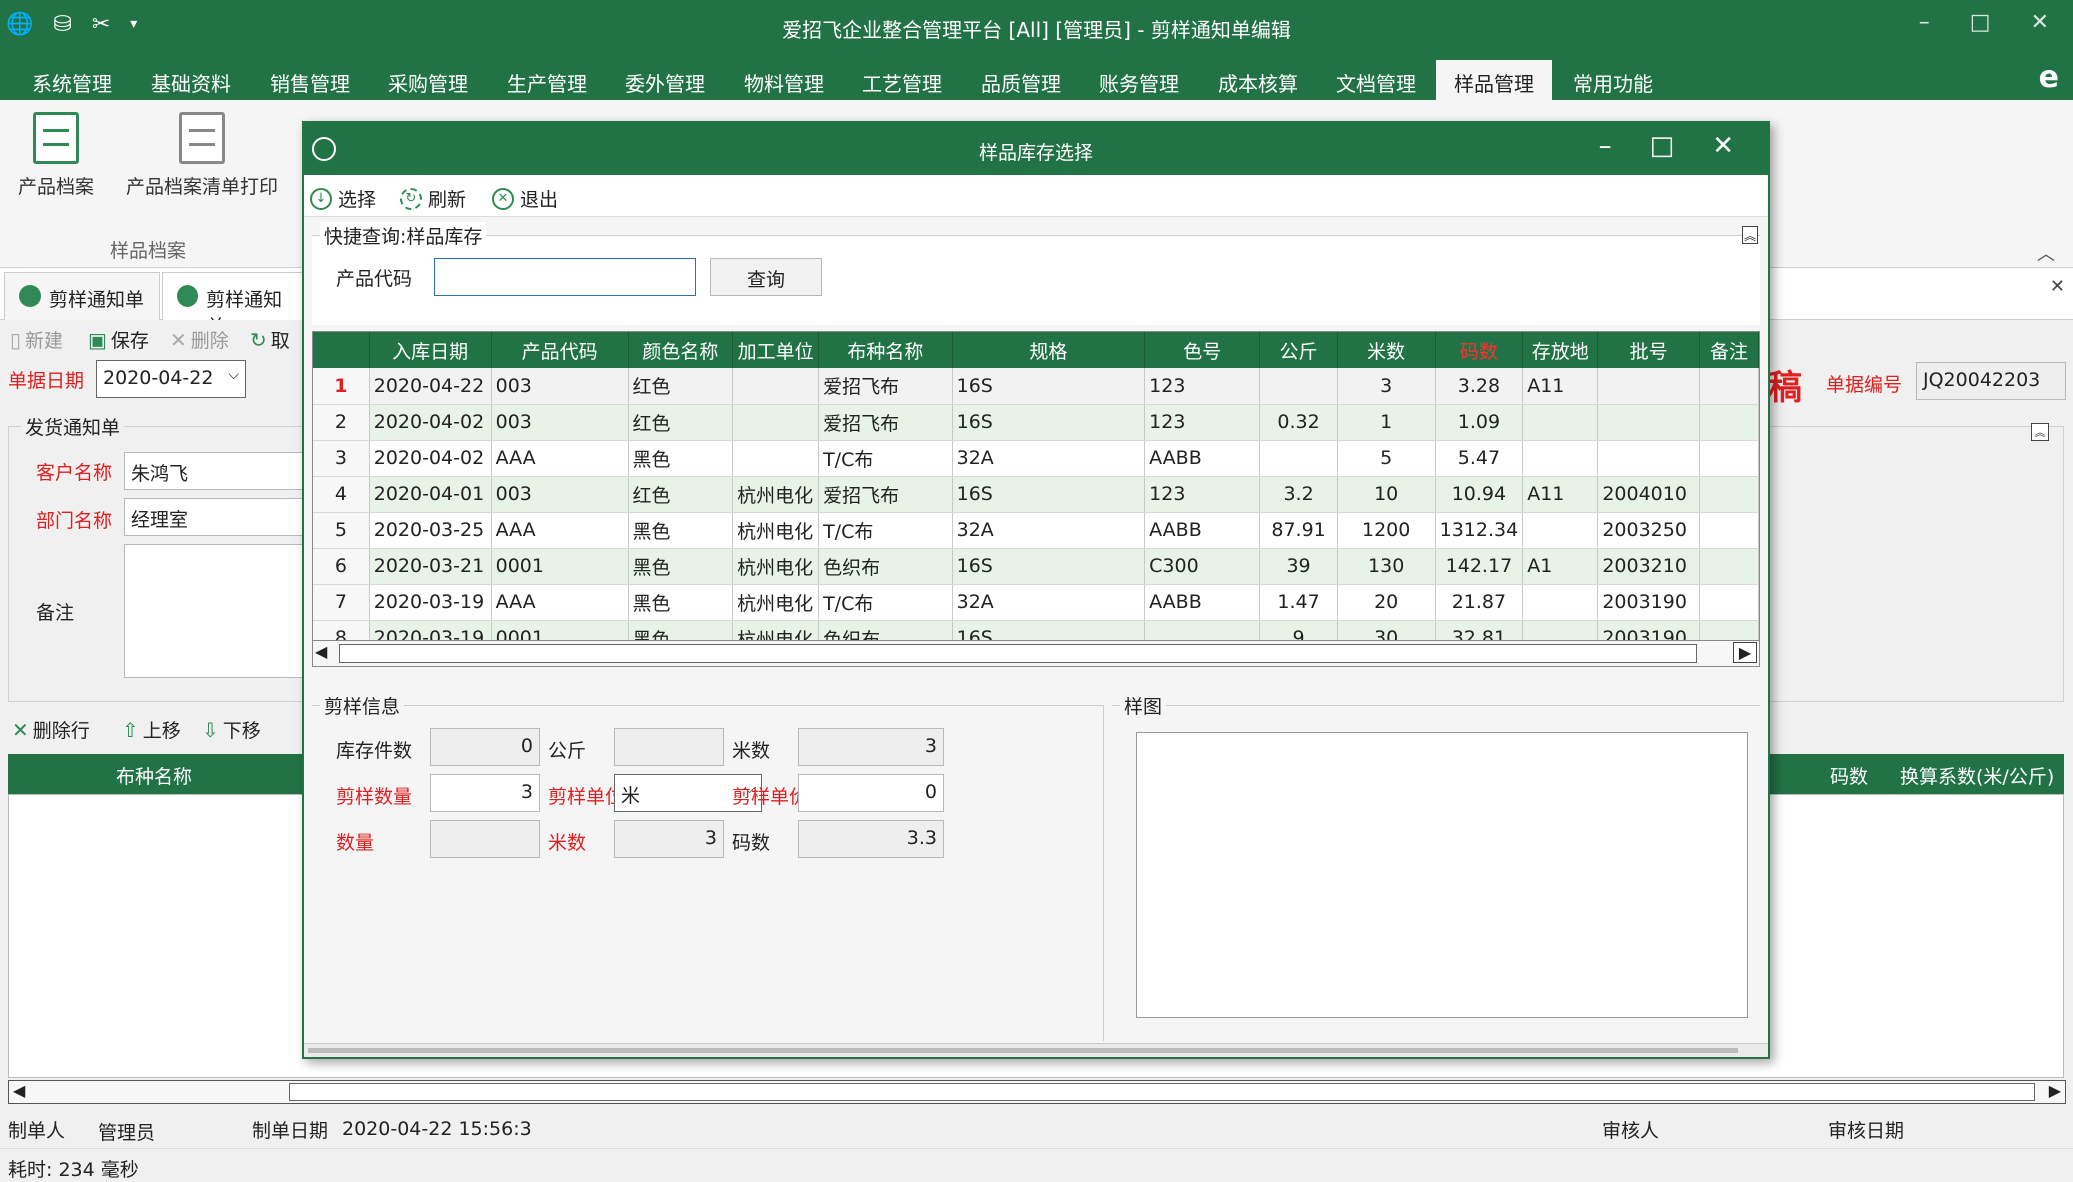 This screenshot has width=2073, height=1182. Describe the element at coordinates (341, 530) in the screenshot. I see `row-number: 5` at that location.